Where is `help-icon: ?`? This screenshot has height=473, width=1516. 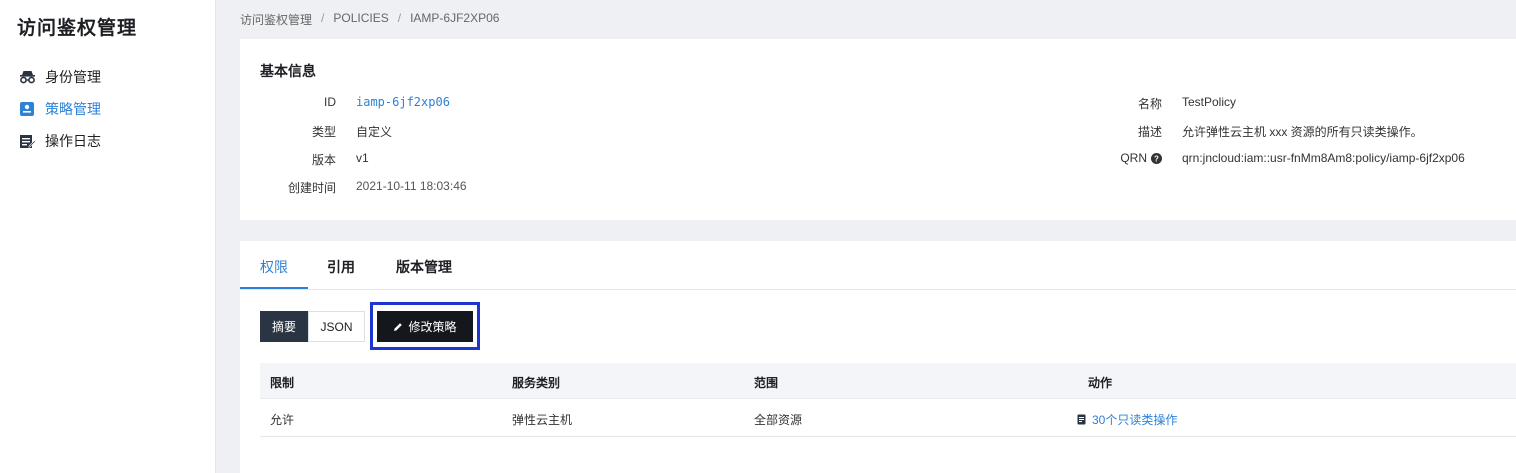
help-icon: ? is located at coordinates (1156, 158).